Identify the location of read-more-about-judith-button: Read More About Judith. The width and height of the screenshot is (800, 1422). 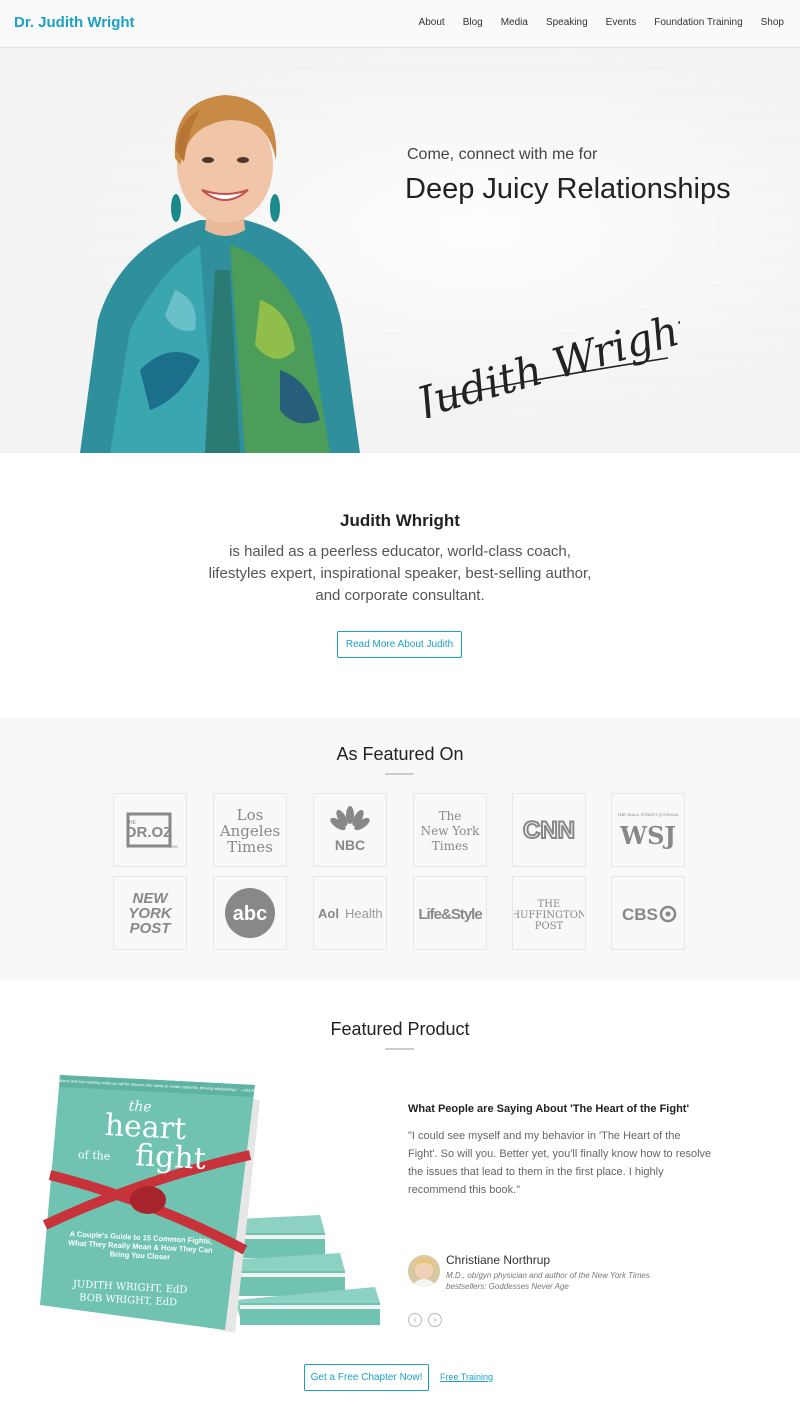
(399, 644).